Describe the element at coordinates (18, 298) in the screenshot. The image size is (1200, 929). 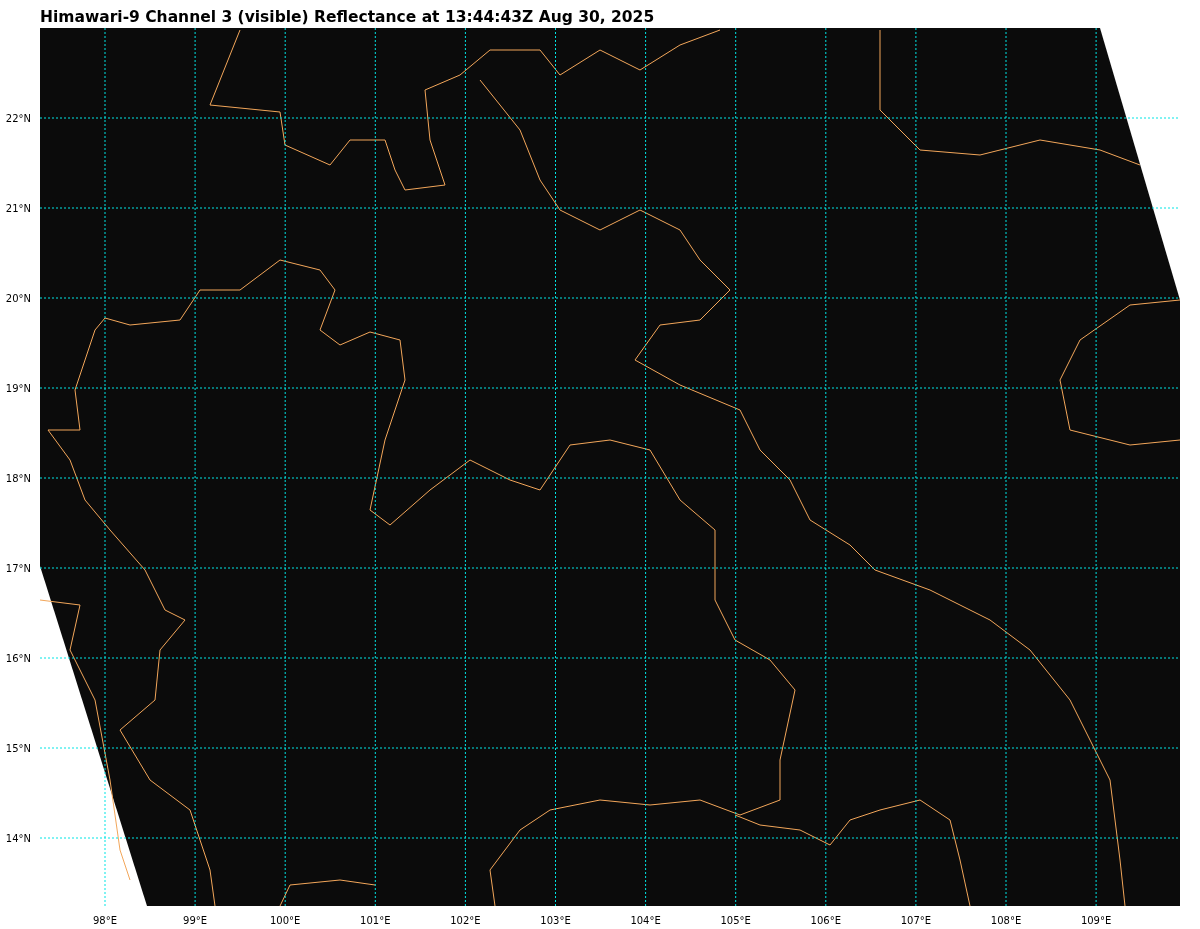
I see `latitude-label: 20°N` at that location.